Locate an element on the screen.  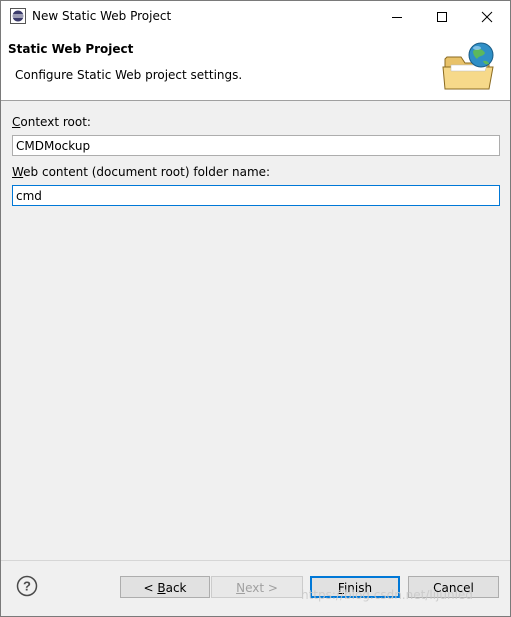
maximize-icon is located at coordinates (442, 17).